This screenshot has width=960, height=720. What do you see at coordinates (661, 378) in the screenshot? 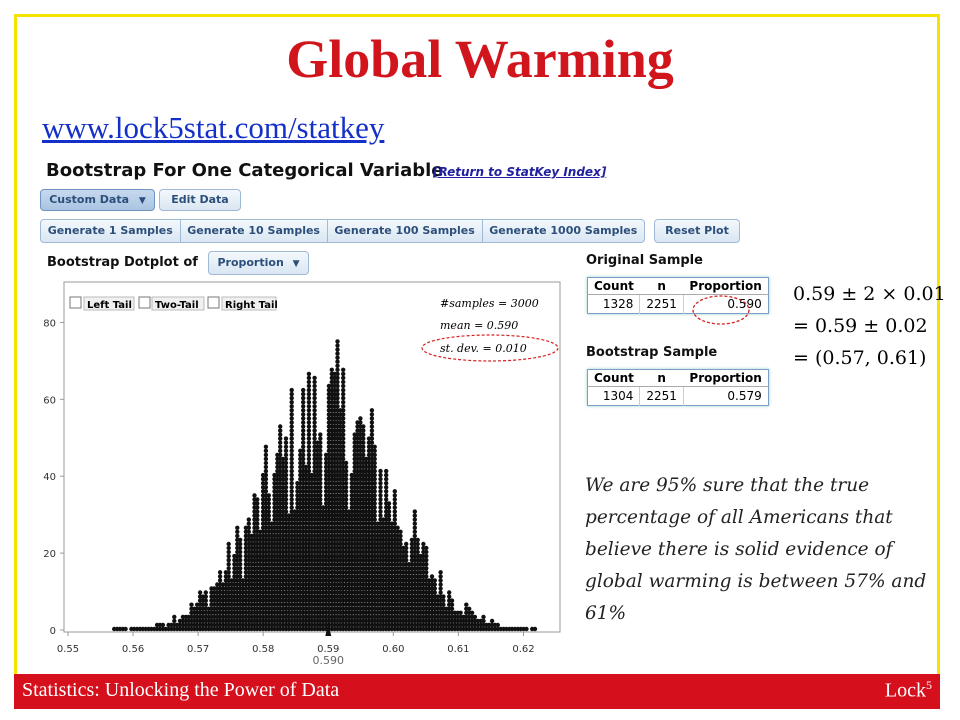
I see `table-header: n` at bounding box center [661, 378].